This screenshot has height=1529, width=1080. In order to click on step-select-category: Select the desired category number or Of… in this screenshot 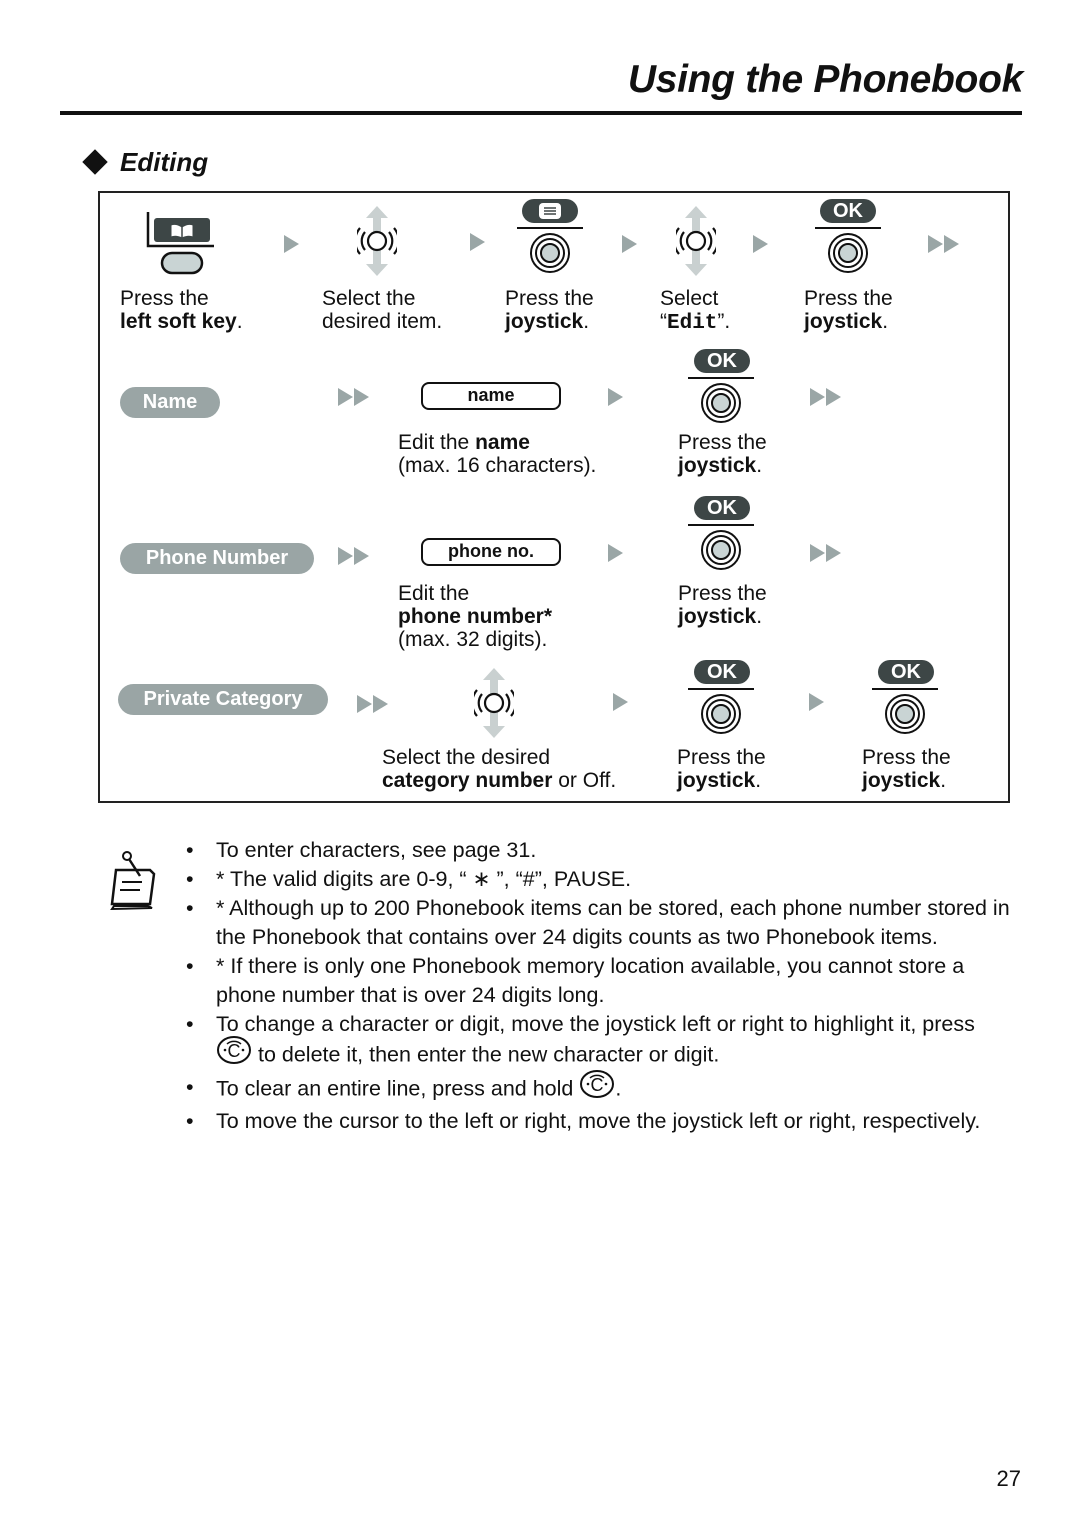, I will do `click(499, 769)`.